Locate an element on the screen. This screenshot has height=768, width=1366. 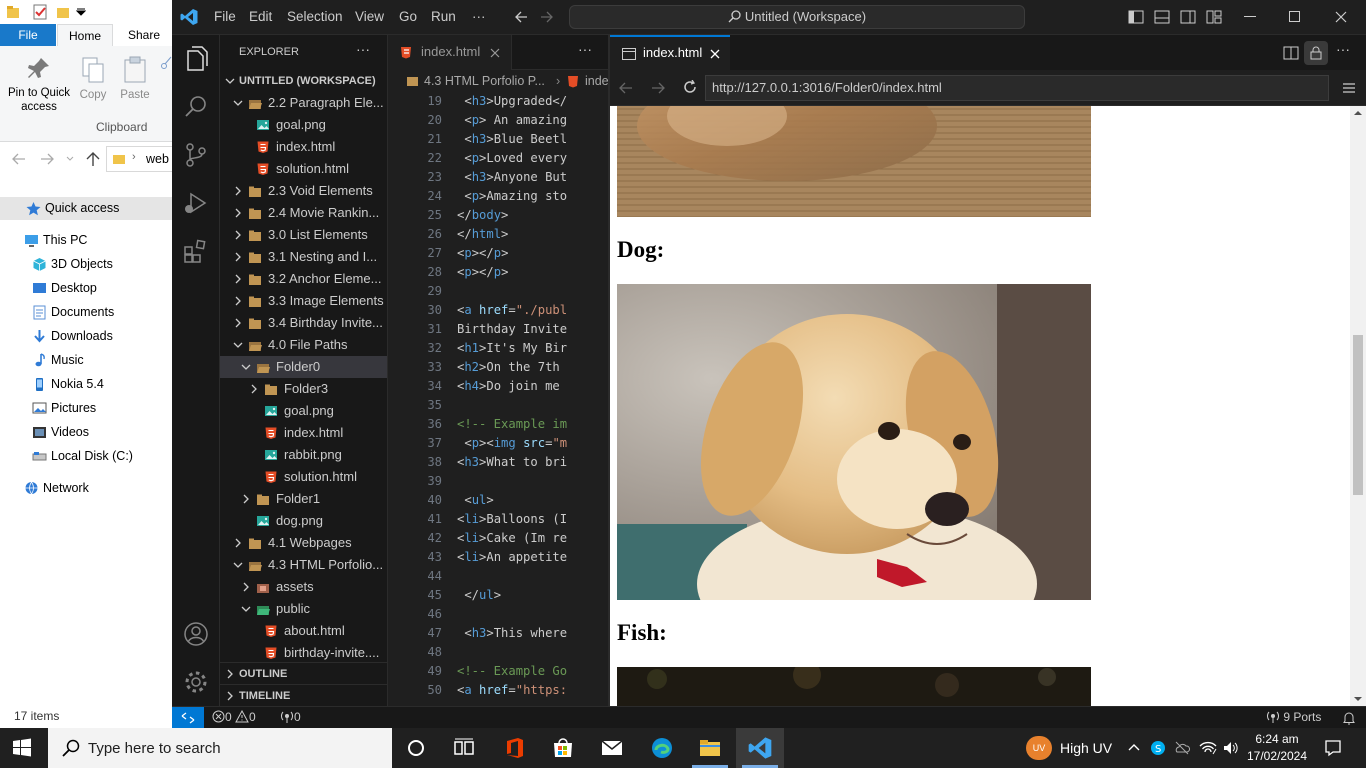
new-folder-icon is located at coordinates (63, 12).